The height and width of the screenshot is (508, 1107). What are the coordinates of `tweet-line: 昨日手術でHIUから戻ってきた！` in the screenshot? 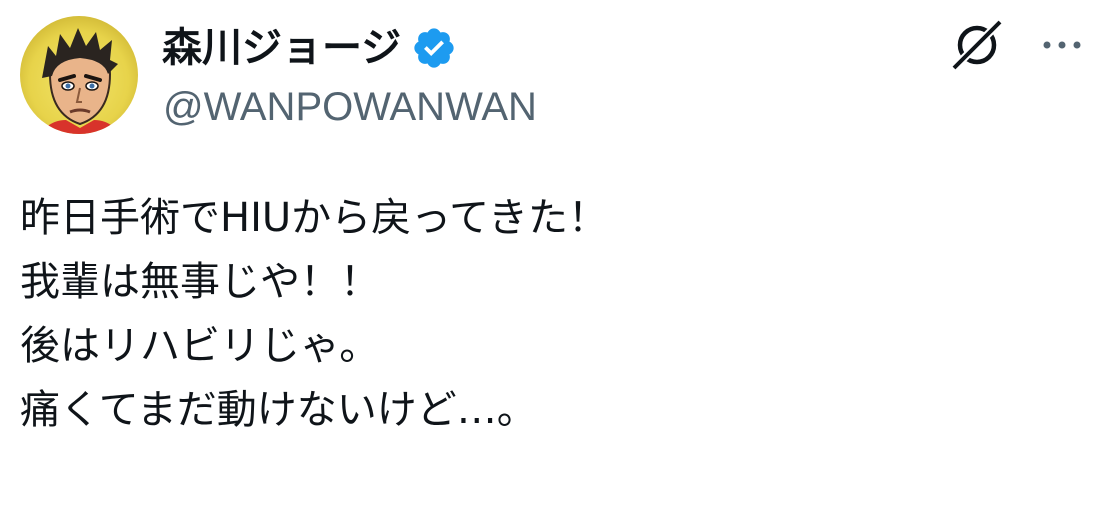 It's located at (314, 218).